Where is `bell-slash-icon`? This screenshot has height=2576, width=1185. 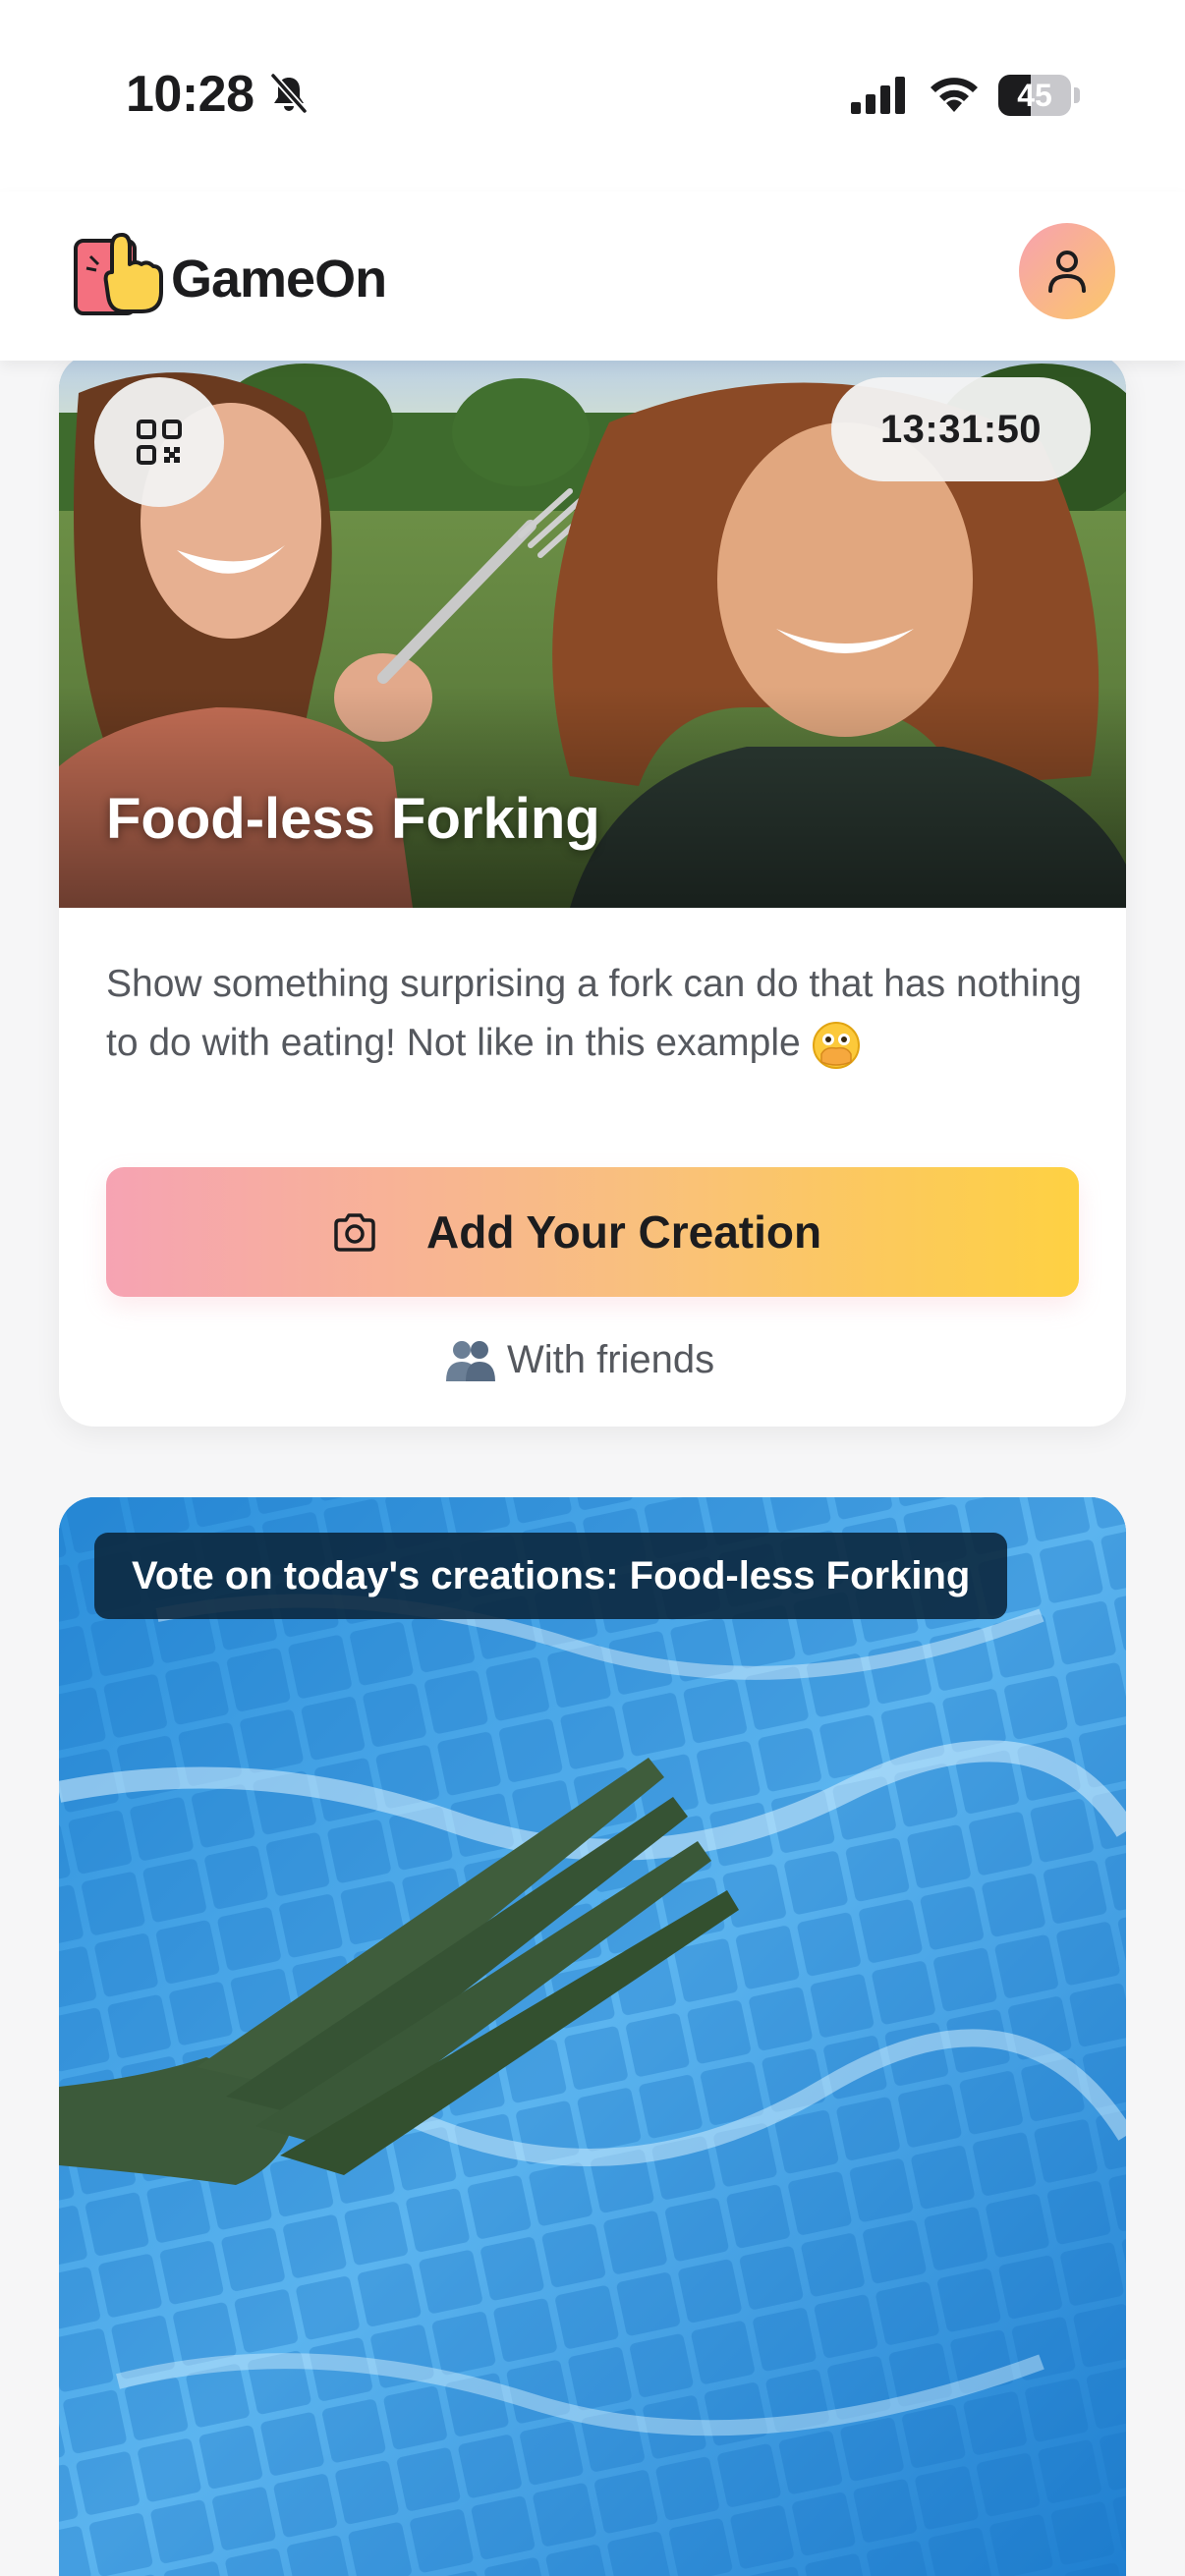
bell-slash-icon is located at coordinates (289, 93).